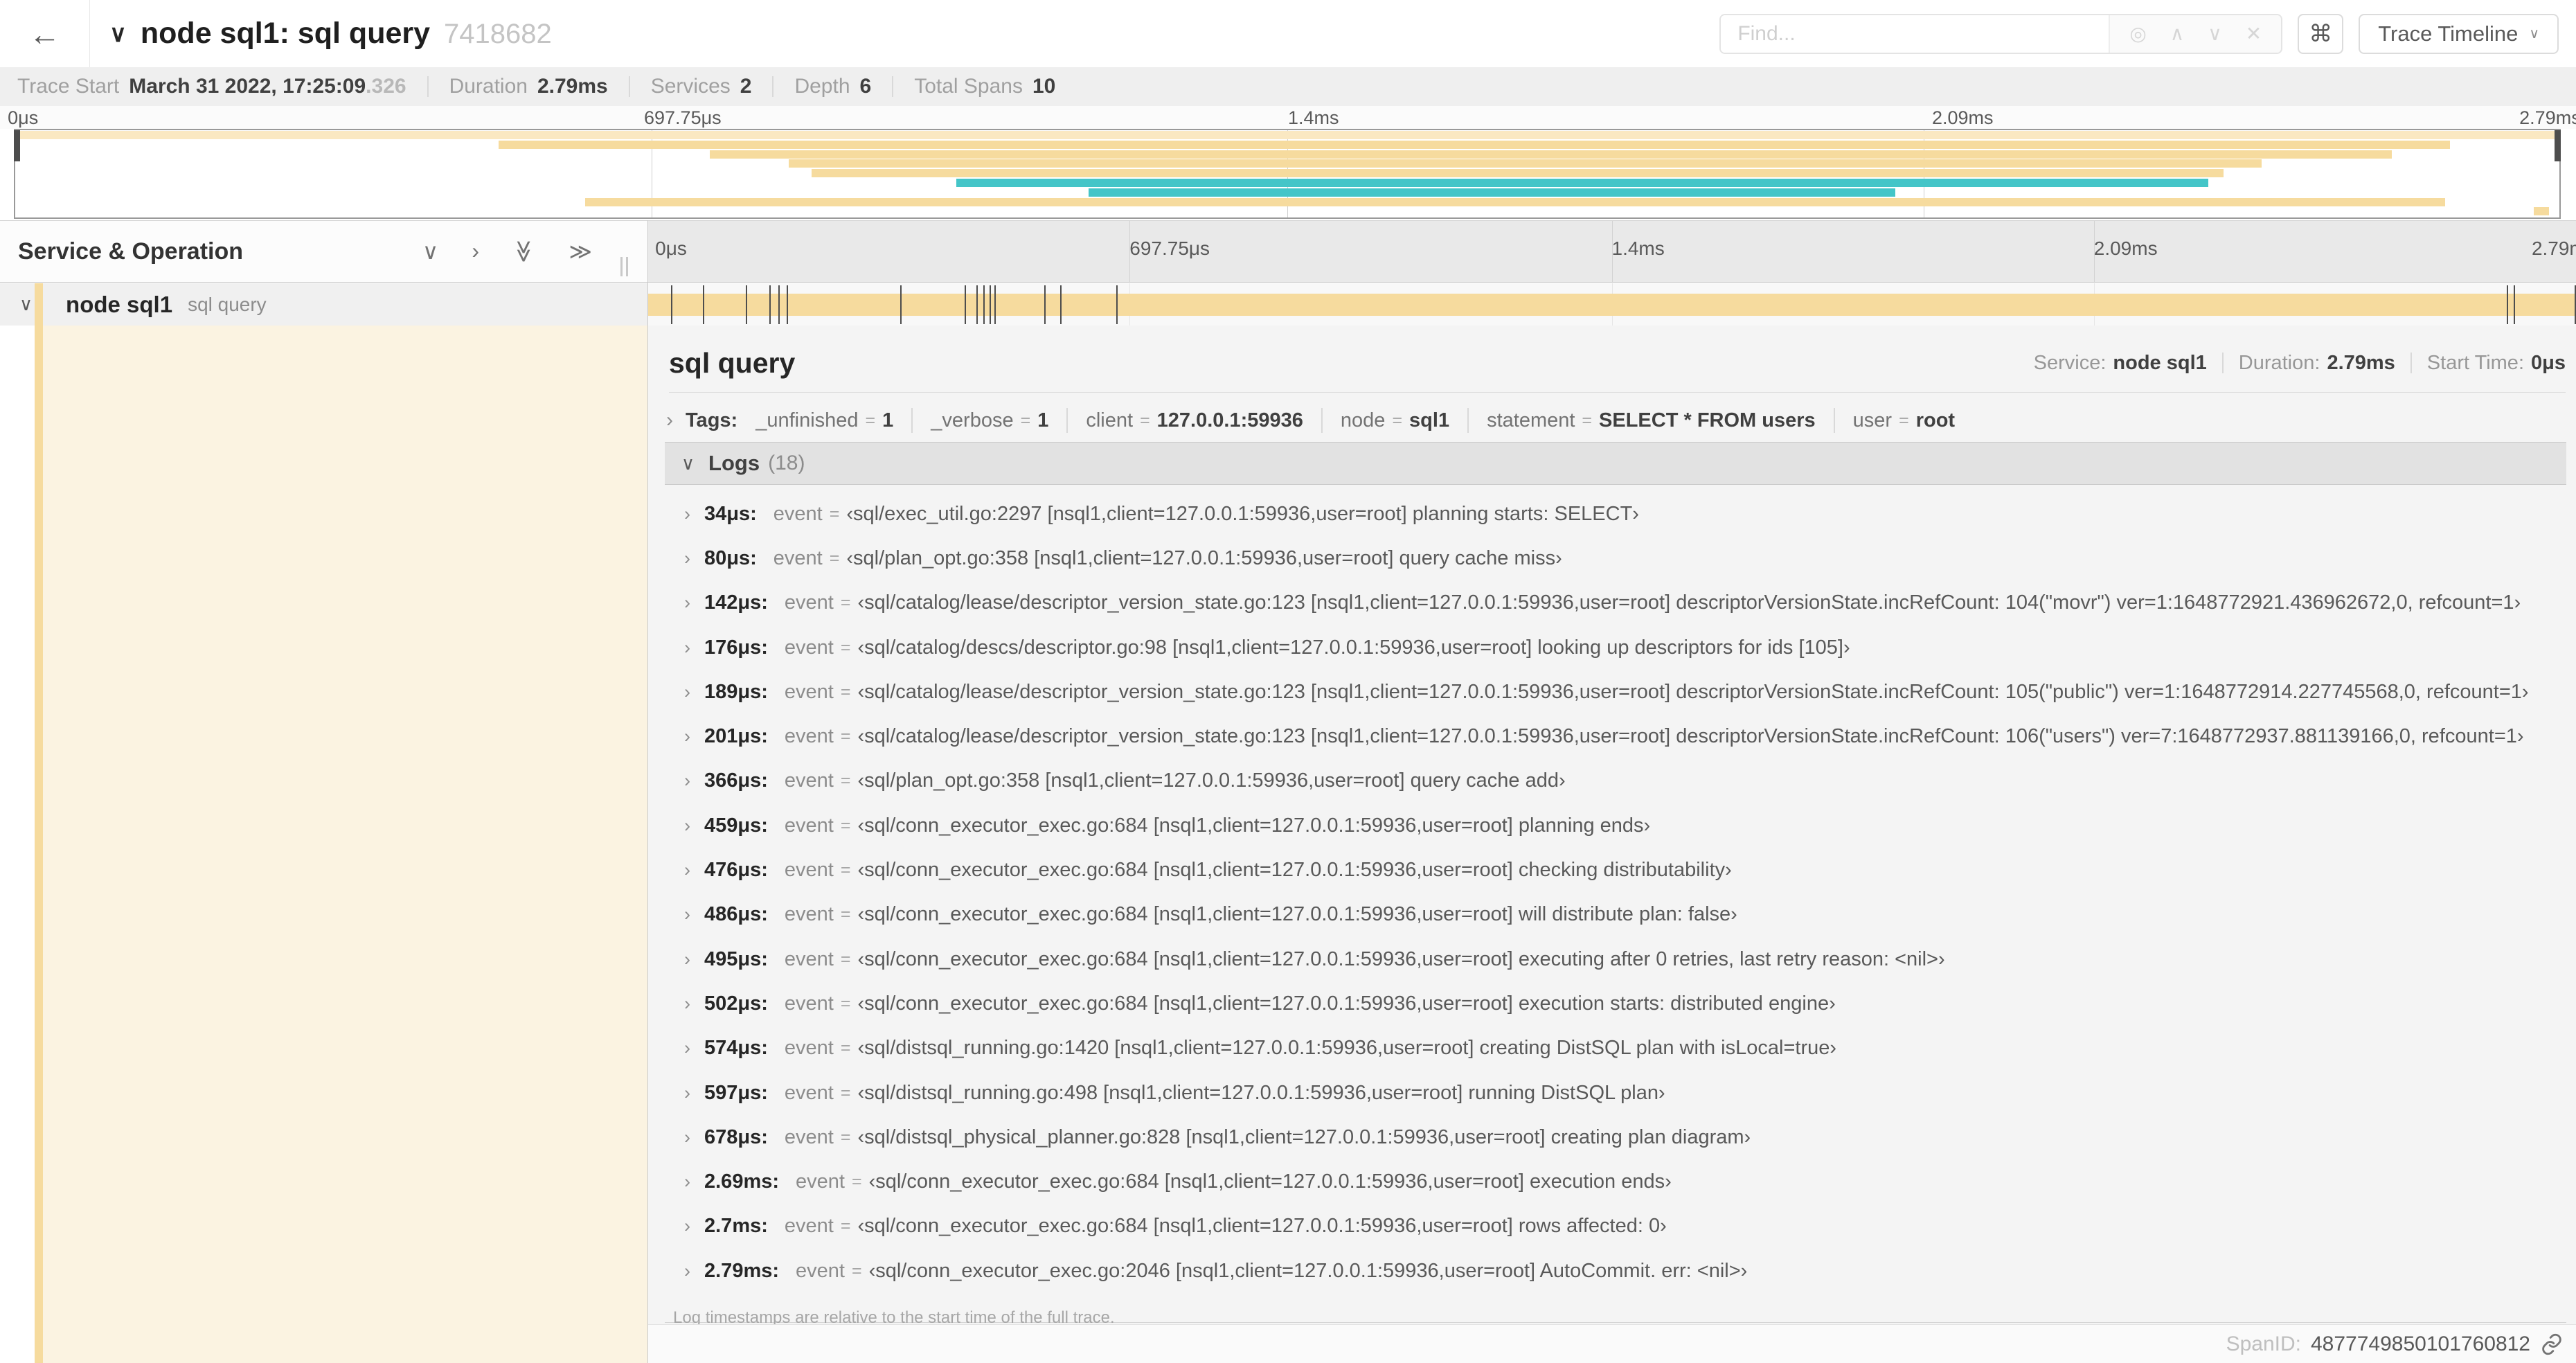  What do you see at coordinates (2459, 33) in the screenshot?
I see `view-selector-button: Trace Timeline ∨` at bounding box center [2459, 33].